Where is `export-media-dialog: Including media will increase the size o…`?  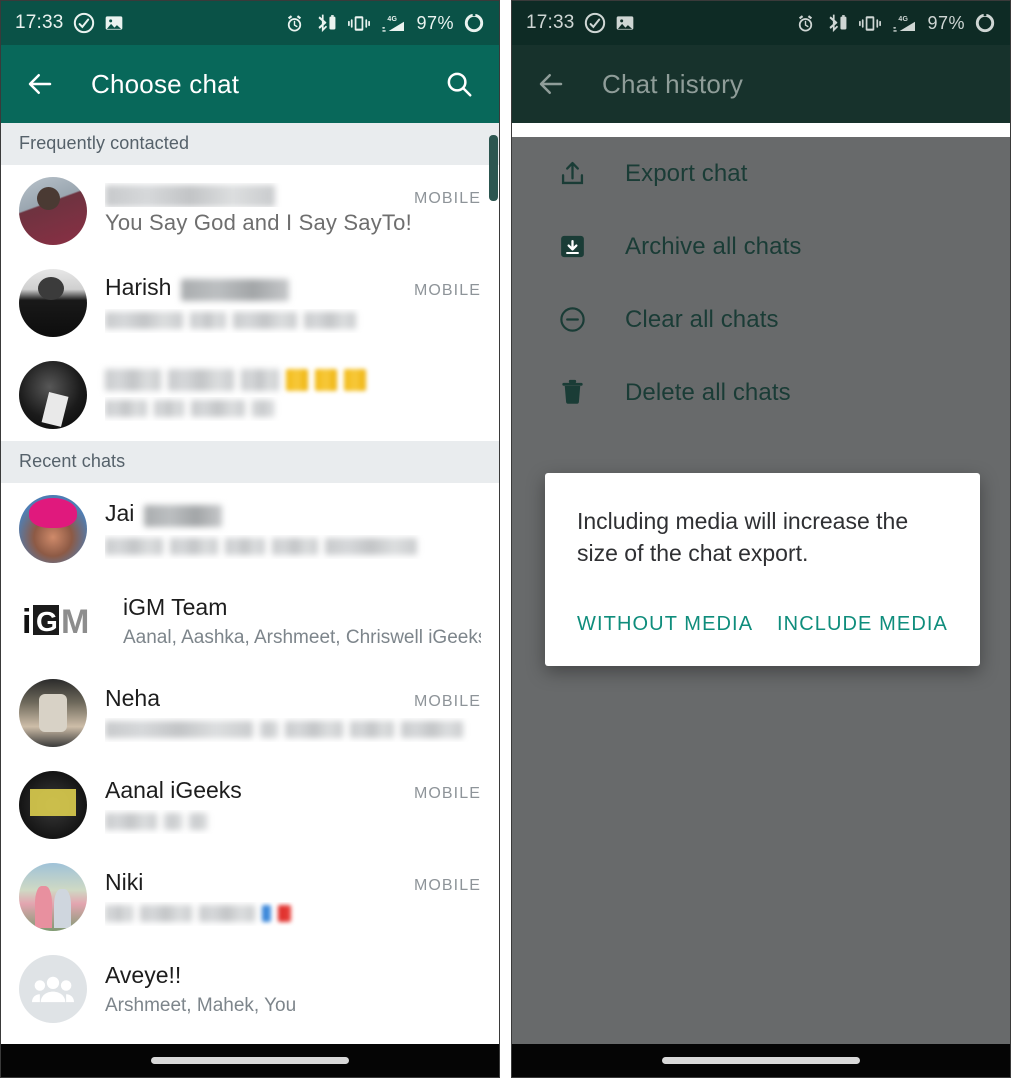 export-media-dialog: Including media will increase the size o… is located at coordinates (762, 570).